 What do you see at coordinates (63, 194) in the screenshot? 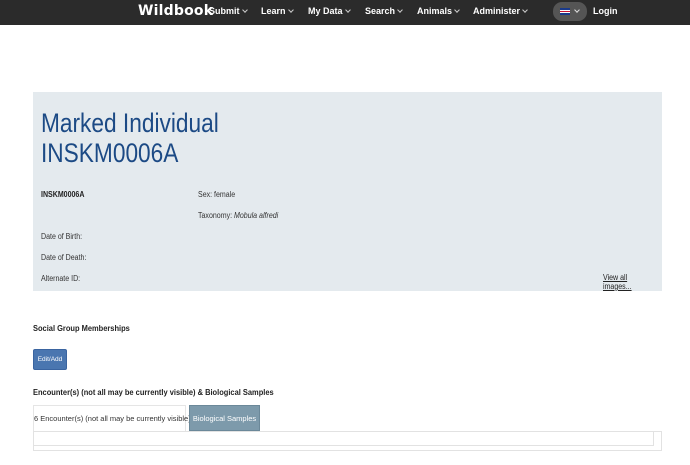
I see `individual-id: INSKM0006A` at bounding box center [63, 194].